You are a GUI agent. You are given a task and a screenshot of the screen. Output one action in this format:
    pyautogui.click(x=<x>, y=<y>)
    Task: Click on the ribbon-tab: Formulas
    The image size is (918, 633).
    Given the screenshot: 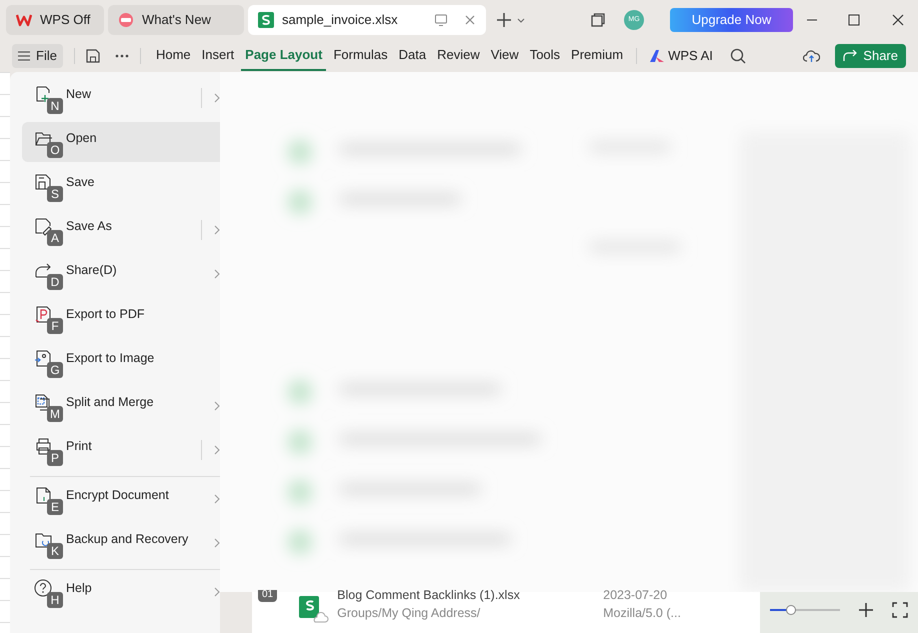 What is the action you would take?
    pyautogui.click(x=360, y=56)
    